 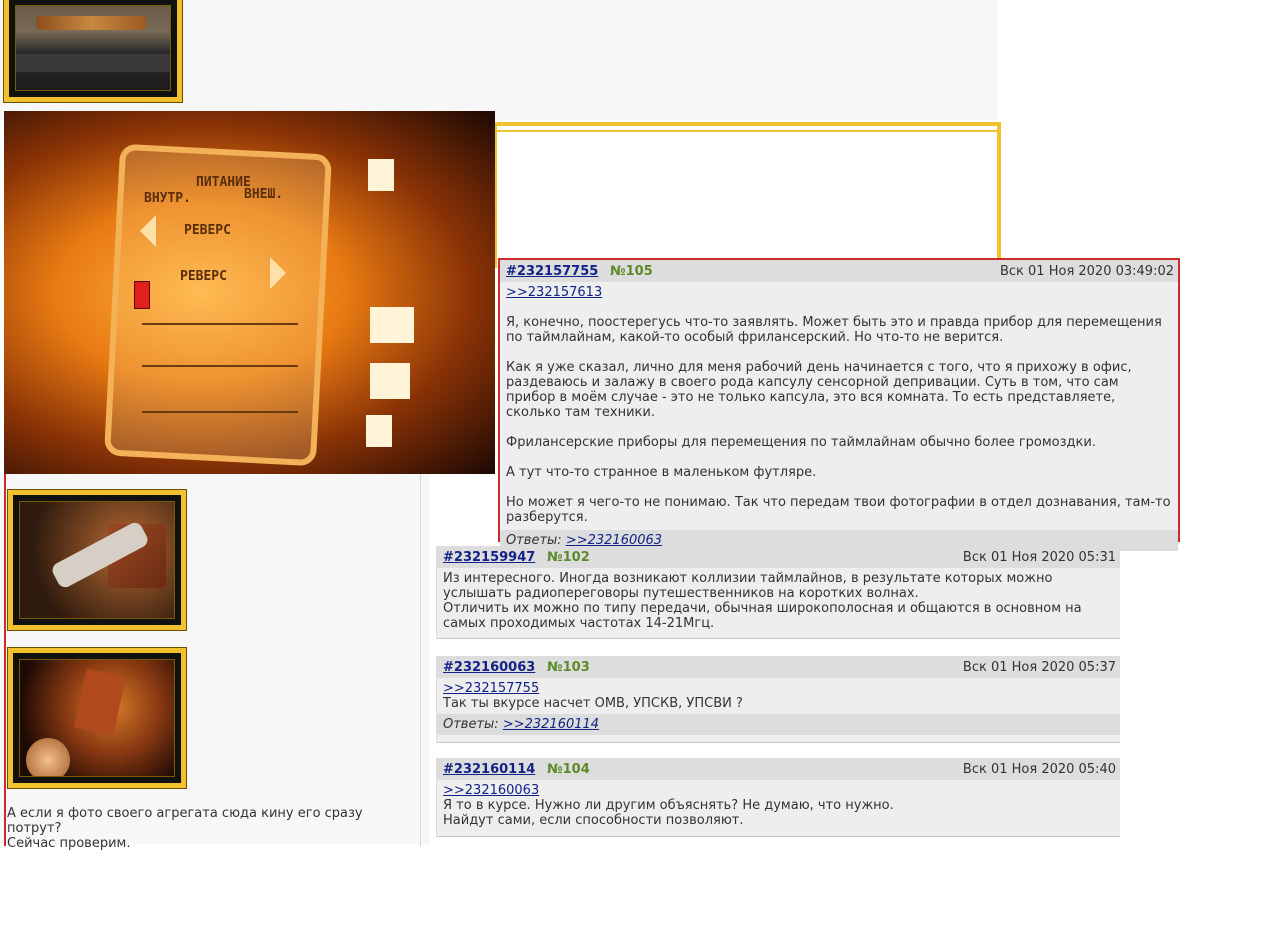 What do you see at coordinates (142, 295) in the screenshot?
I see `red-indicator` at bounding box center [142, 295].